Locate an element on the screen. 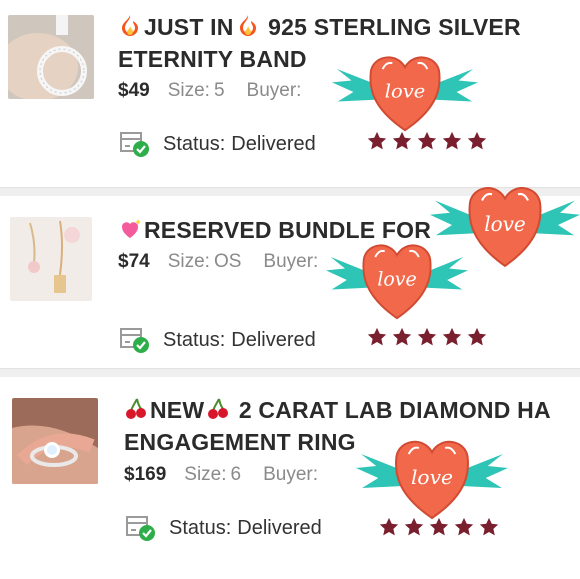  size-value: 5 is located at coordinates (219, 90).